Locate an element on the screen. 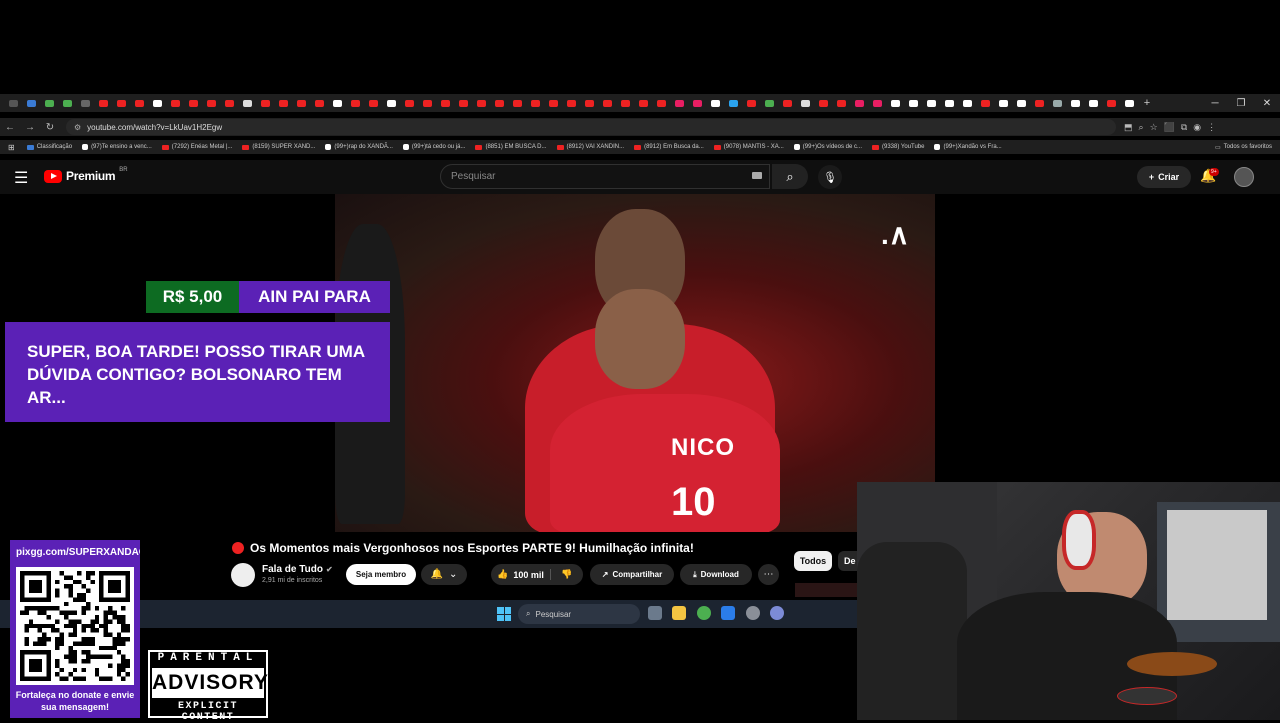  app-icon is located at coordinates (728, 613).